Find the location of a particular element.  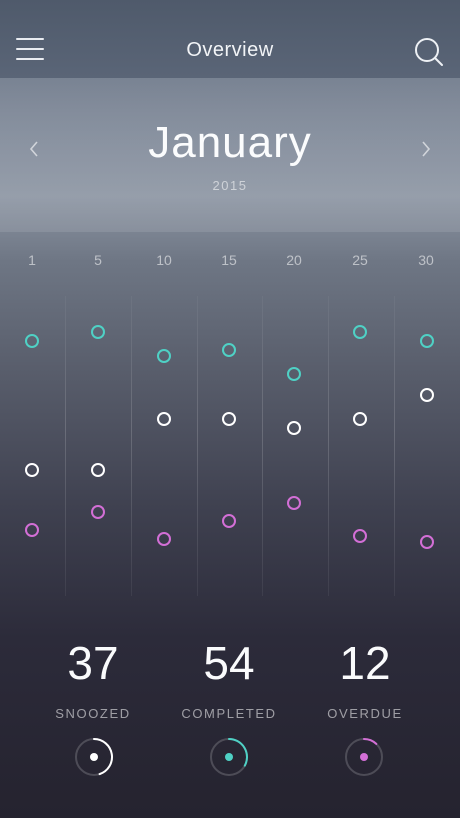

day-label-25: 25 is located at coordinates (360, 260).